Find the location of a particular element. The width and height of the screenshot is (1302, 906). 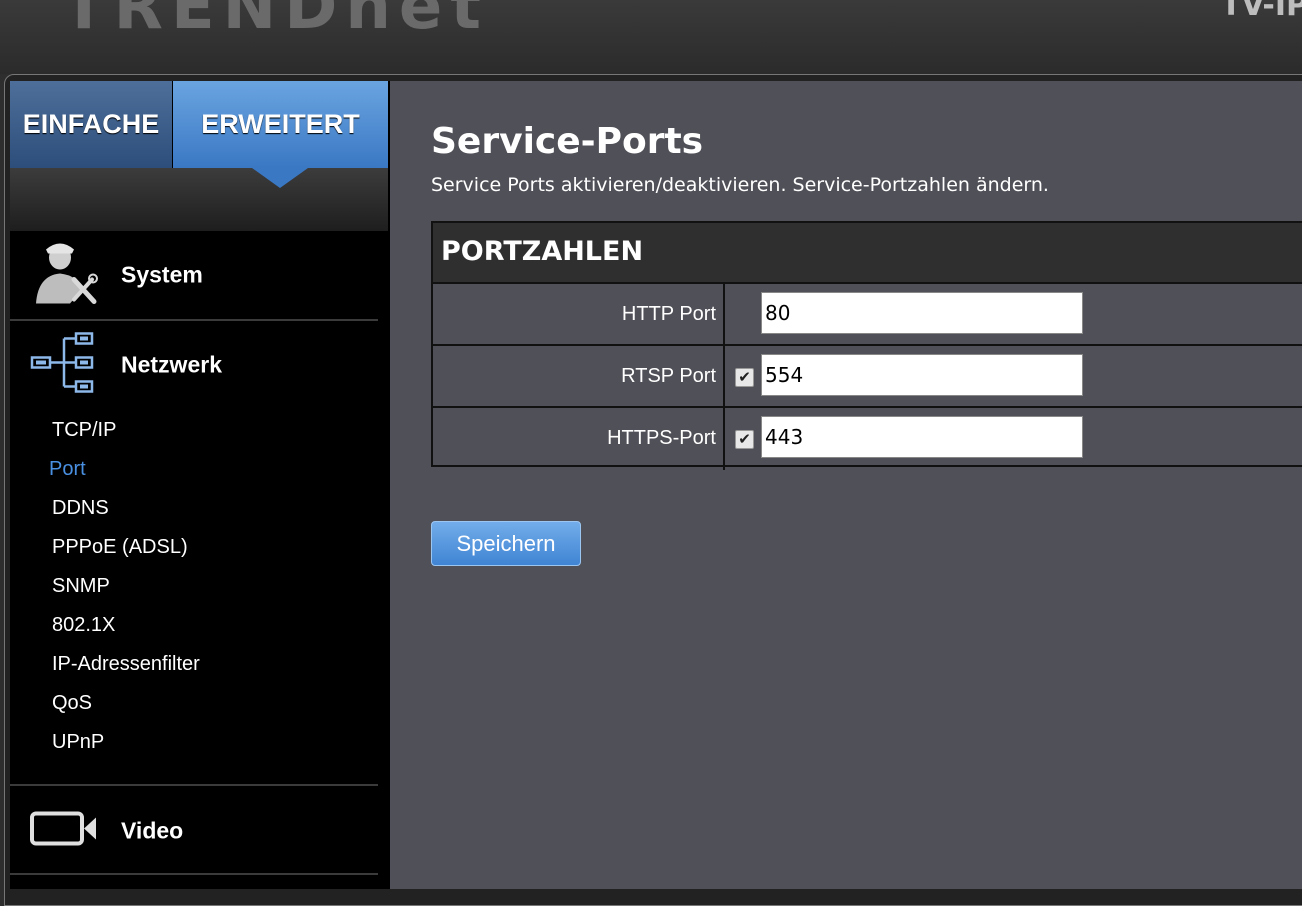

top-header: TRENDnet TV-IP is located at coordinates (651, 37).